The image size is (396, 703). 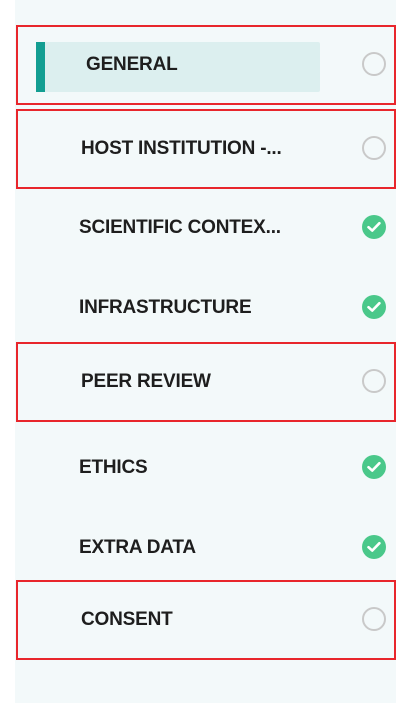 I want to click on step-general: GENERAL, so click(x=206, y=65).